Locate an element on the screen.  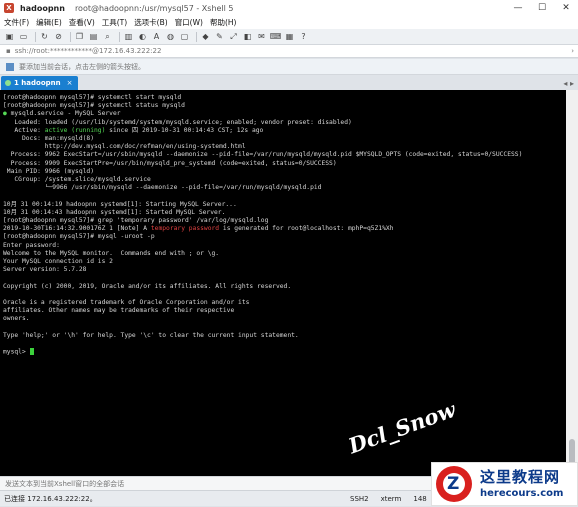
color-scheme-icon: ◐ is located at coordinates (142, 36).